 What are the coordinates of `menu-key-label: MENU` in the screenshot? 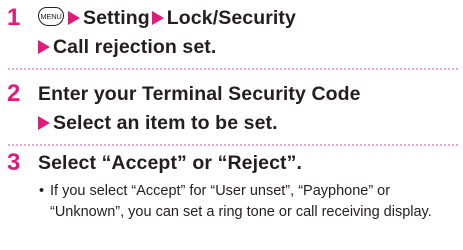 It's located at (51, 16).